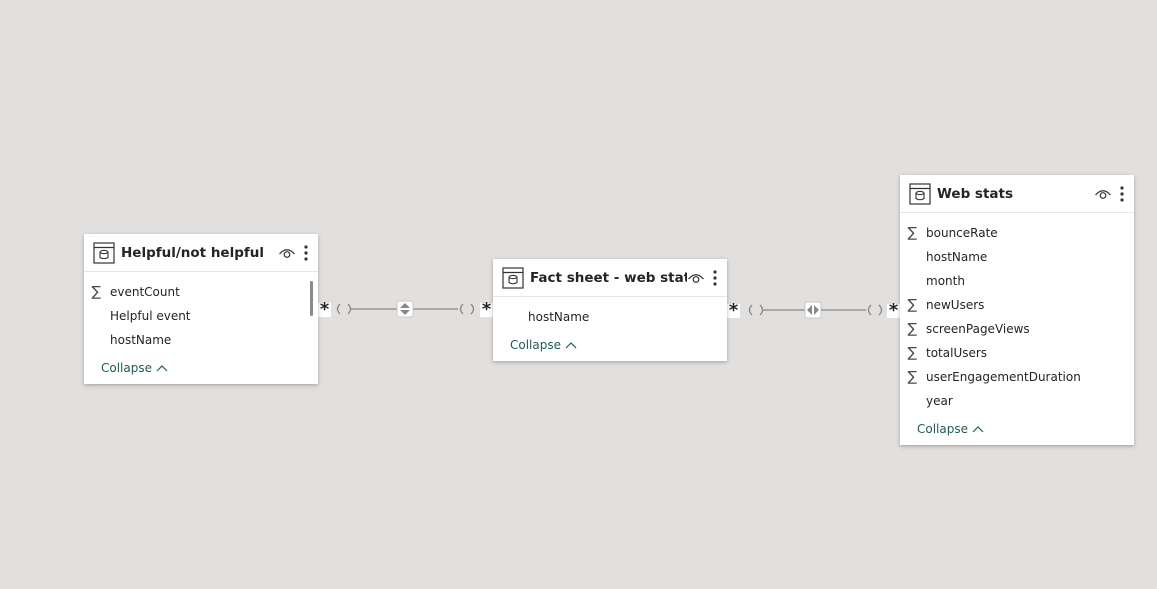  I want to click on field-row: ∑ bounceRate, so click(1017, 233).